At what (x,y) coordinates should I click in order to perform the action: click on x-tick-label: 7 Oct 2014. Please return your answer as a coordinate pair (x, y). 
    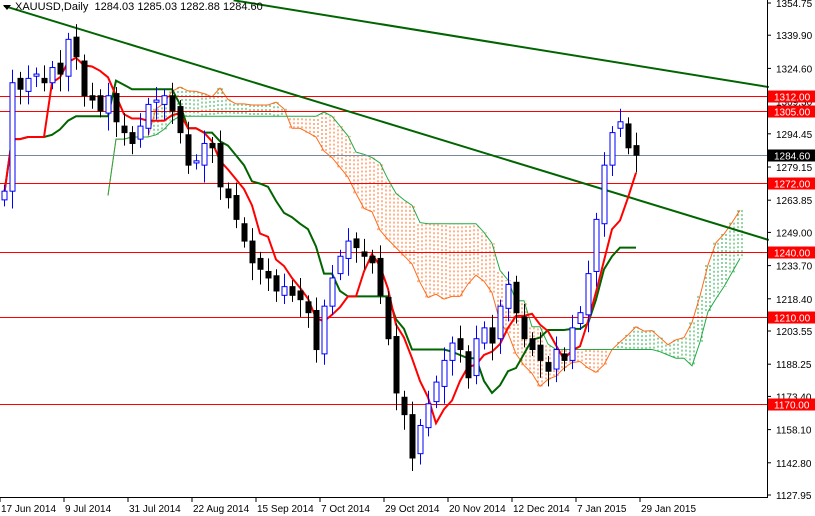
    Looking at the image, I should click on (345, 509).